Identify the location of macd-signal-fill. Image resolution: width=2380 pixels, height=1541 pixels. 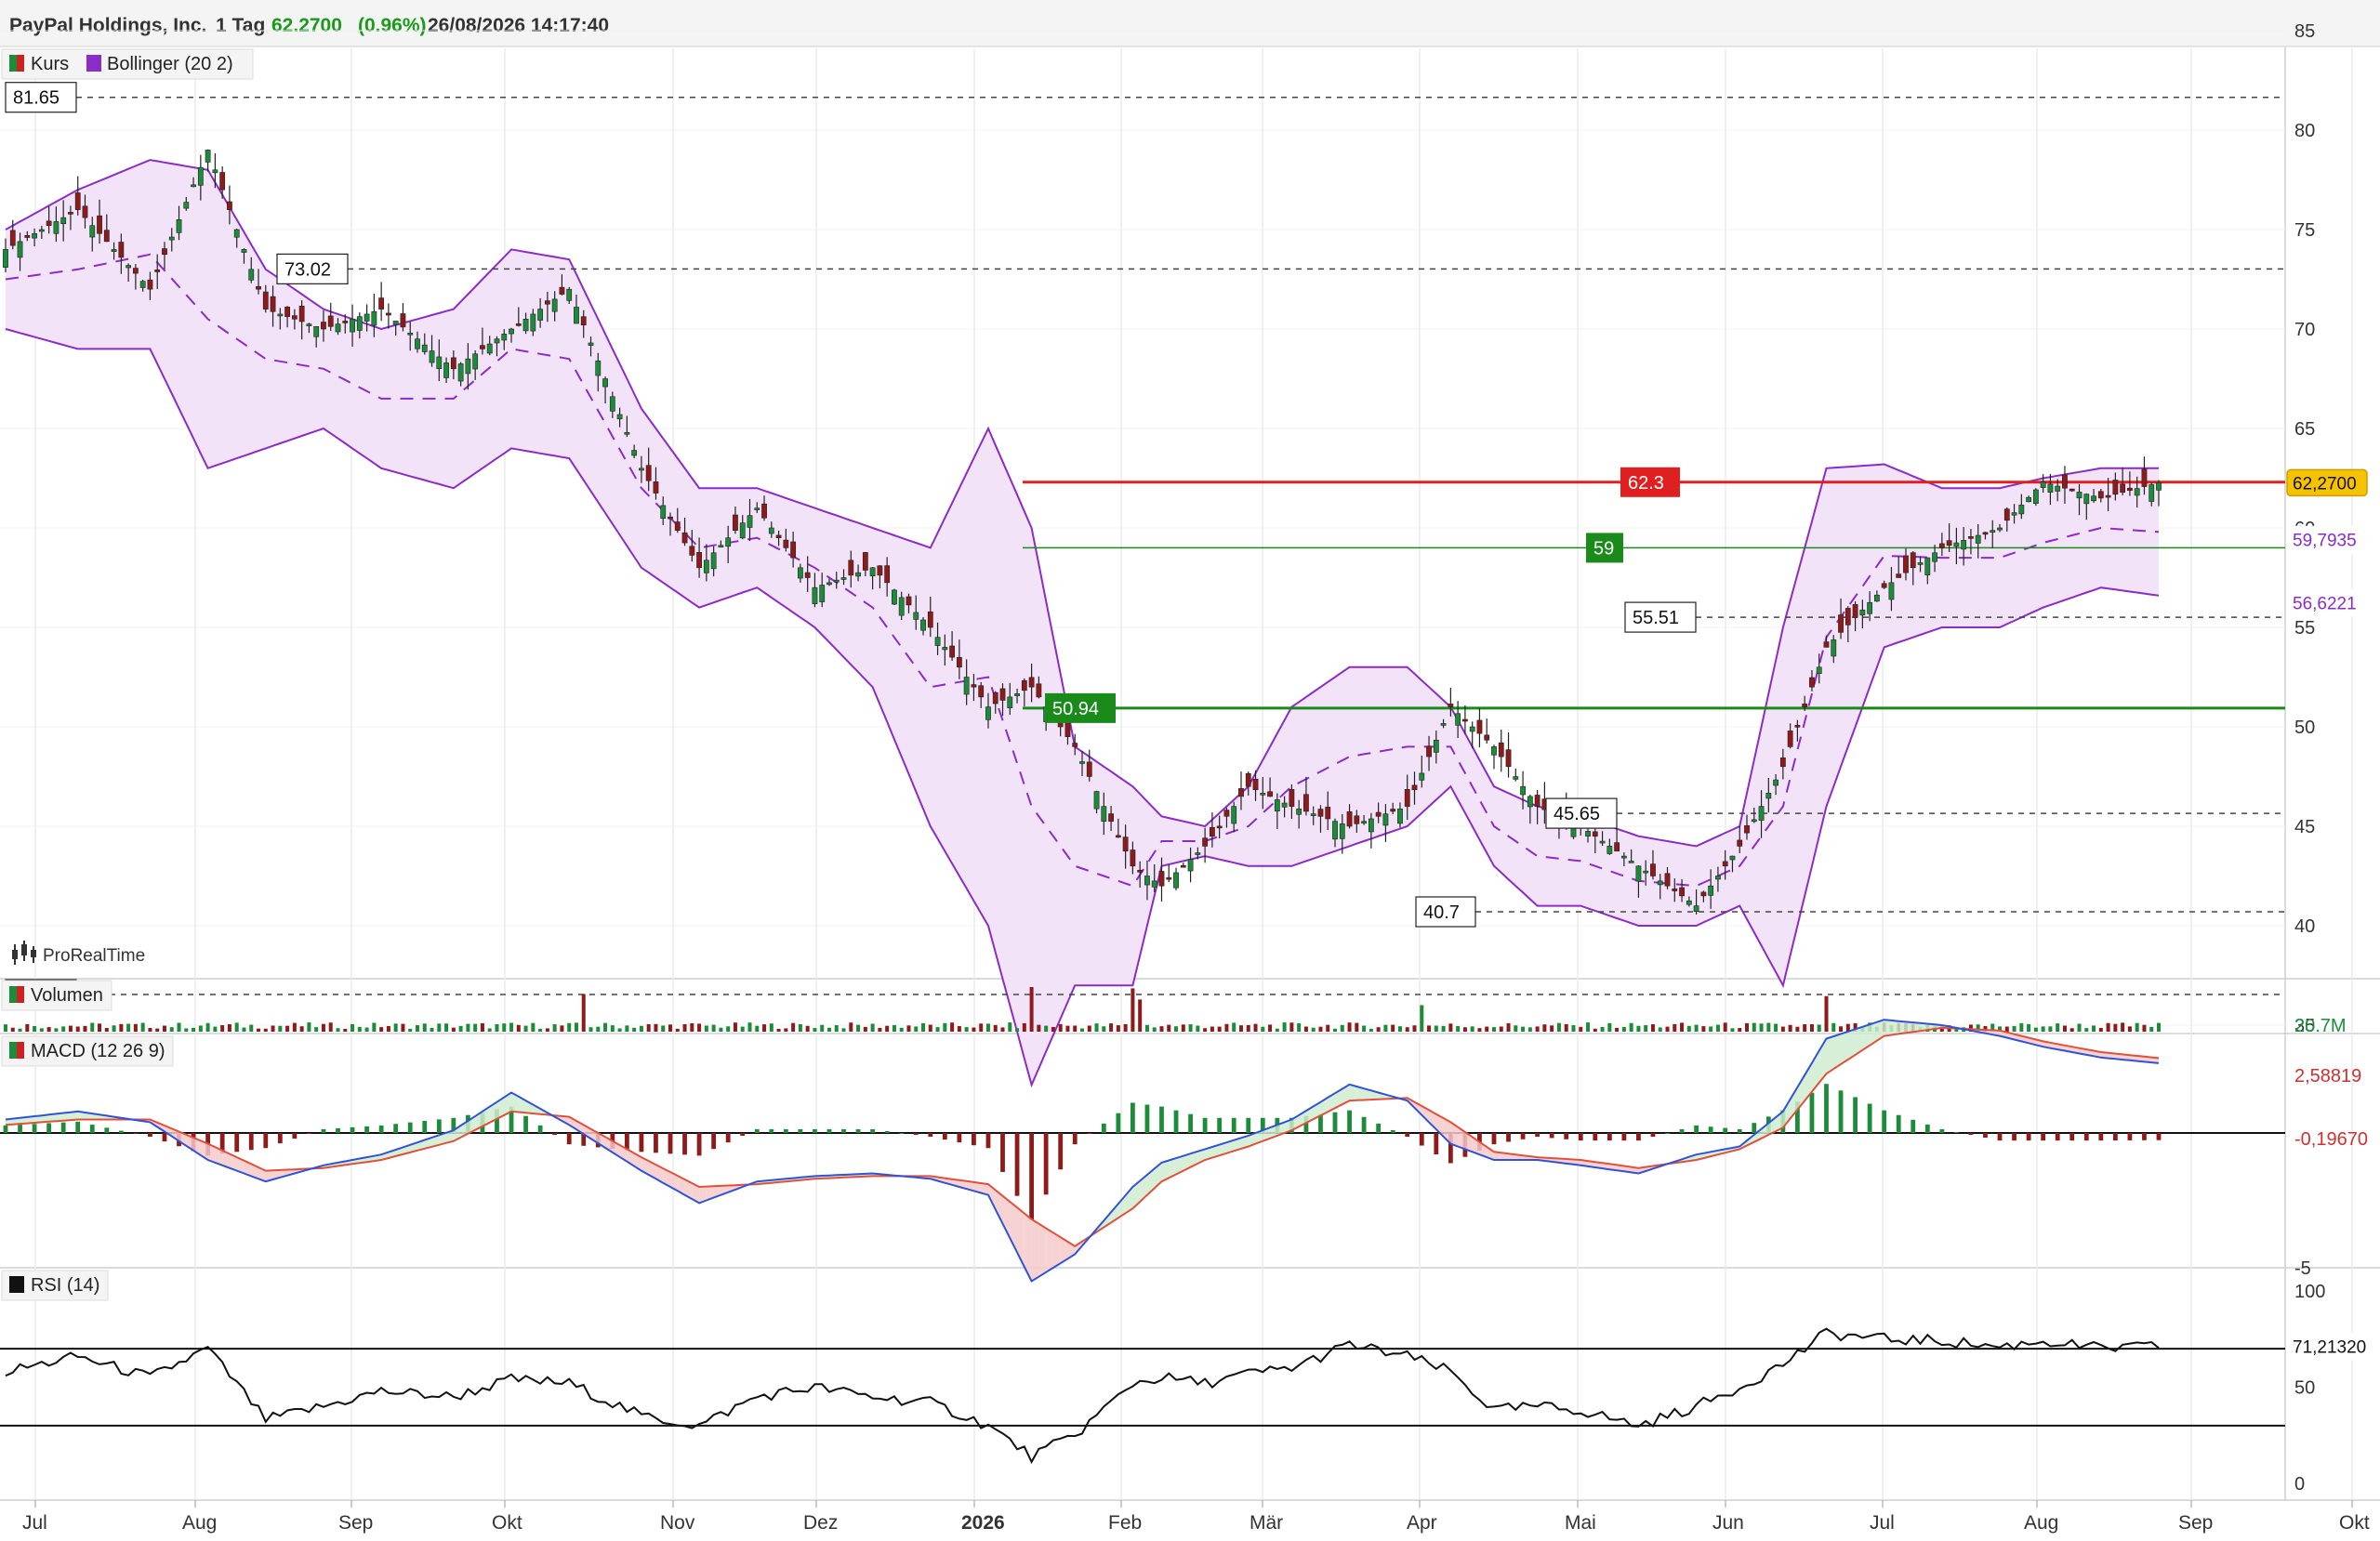
(1042, 1250).